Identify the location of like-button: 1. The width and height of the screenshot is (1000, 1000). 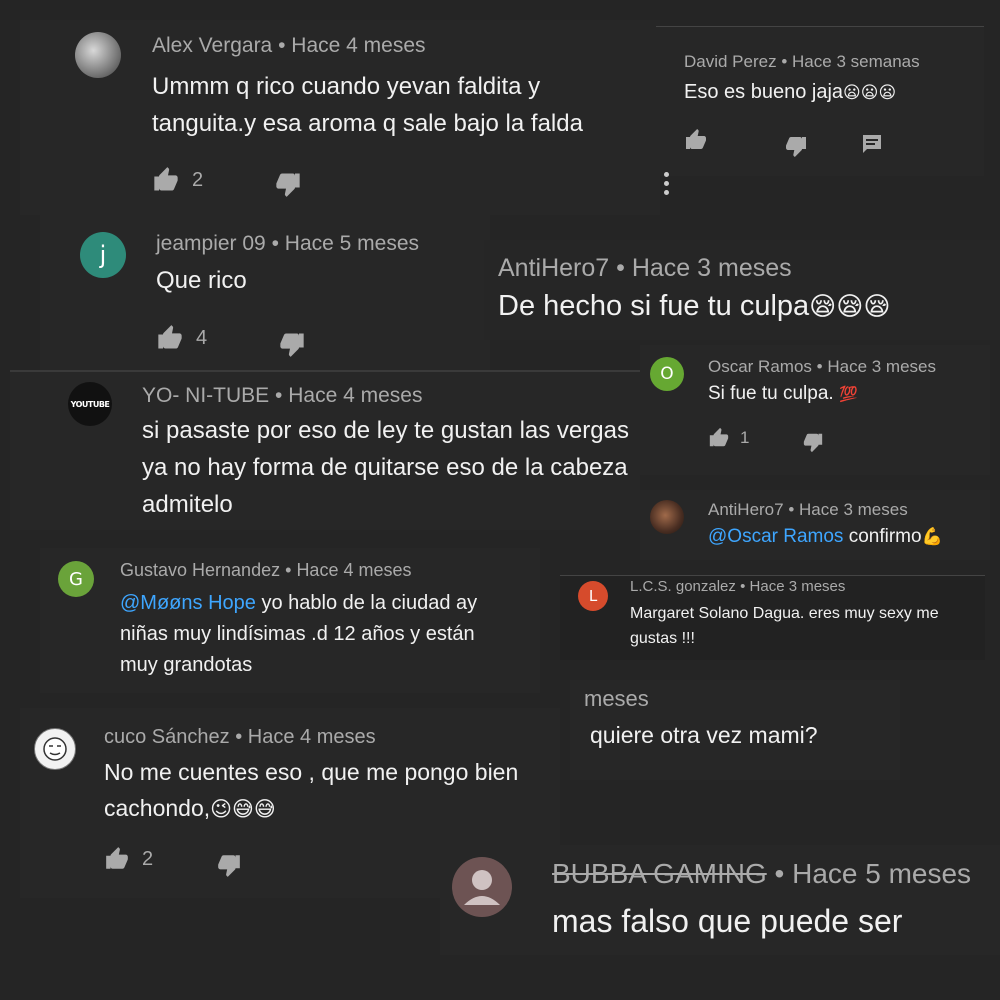
(728, 438).